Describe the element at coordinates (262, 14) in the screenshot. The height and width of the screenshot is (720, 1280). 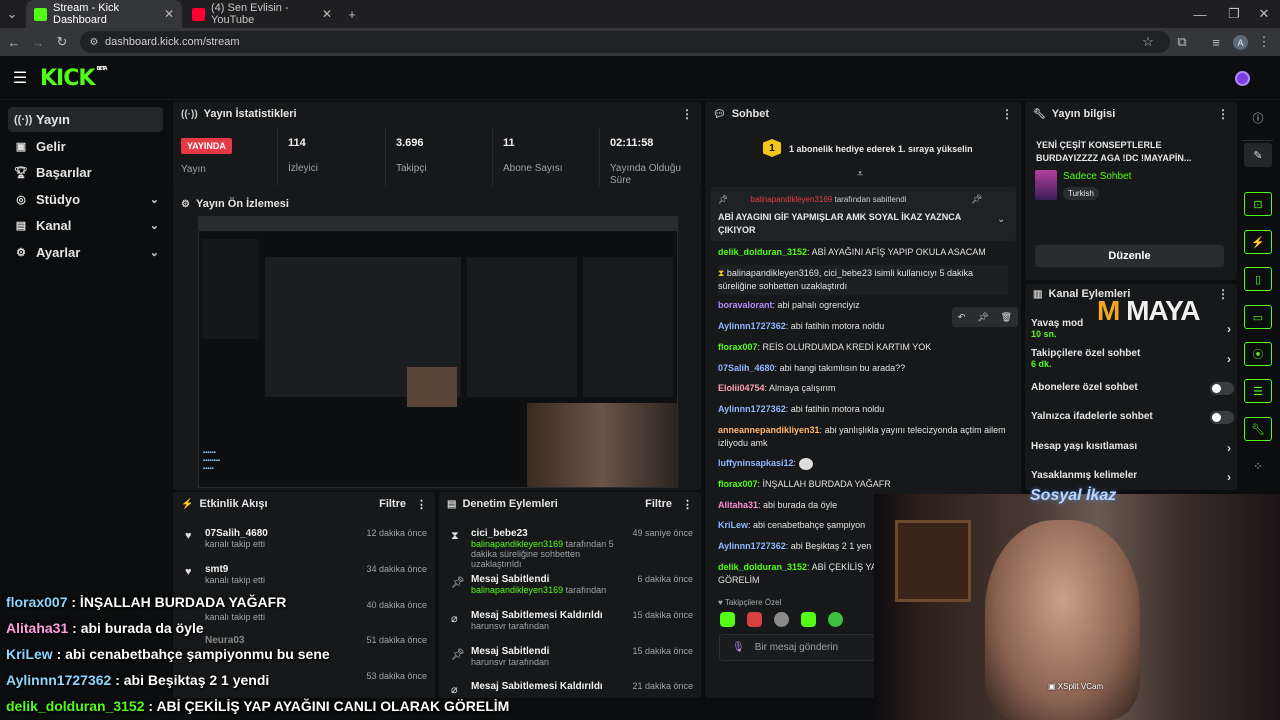
I see `tab-youtube: (4) Sen Evlisin - YouTube ✕` at that location.